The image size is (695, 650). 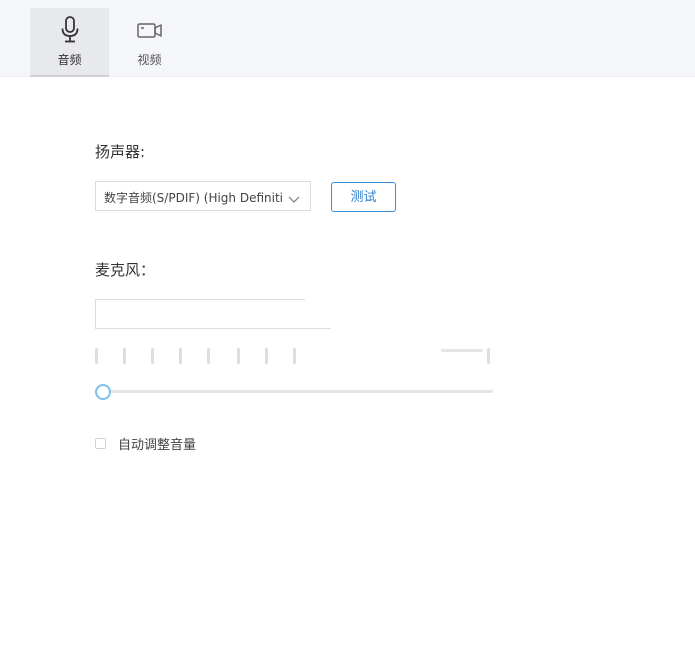 What do you see at coordinates (347, 38) in the screenshot?
I see `settings-tab-bar: 音频 视频` at bounding box center [347, 38].